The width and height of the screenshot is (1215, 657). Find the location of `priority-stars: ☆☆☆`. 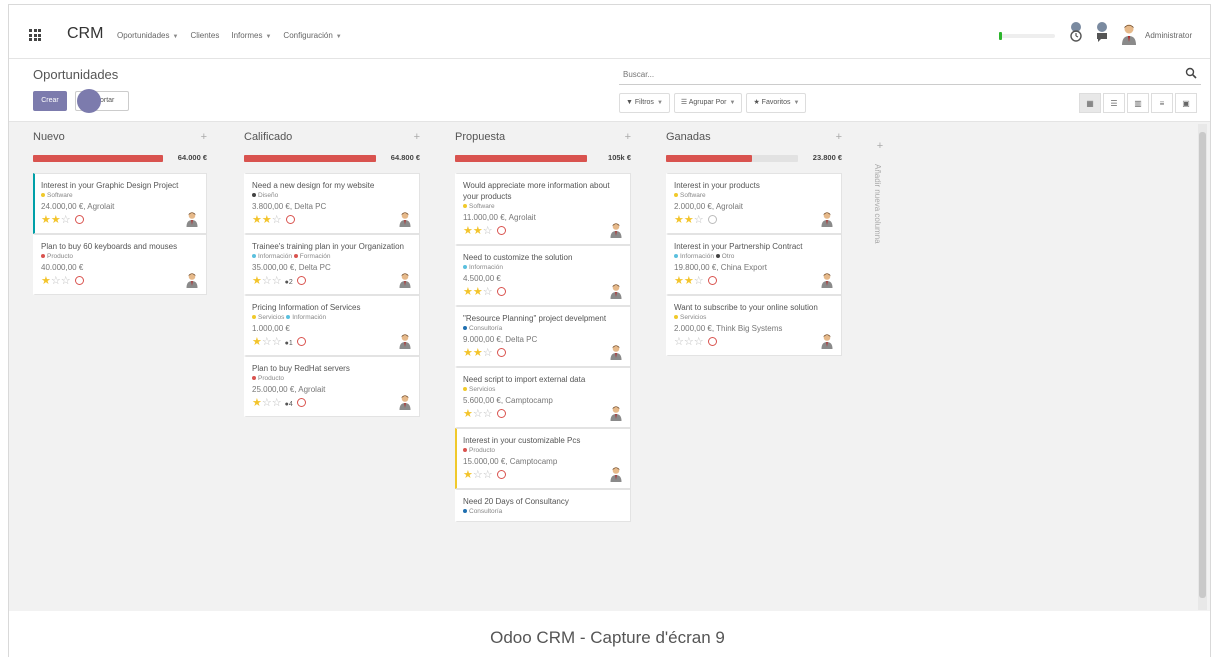

priority-stars: ☆☆☆ is located at coordinates (689, 342).